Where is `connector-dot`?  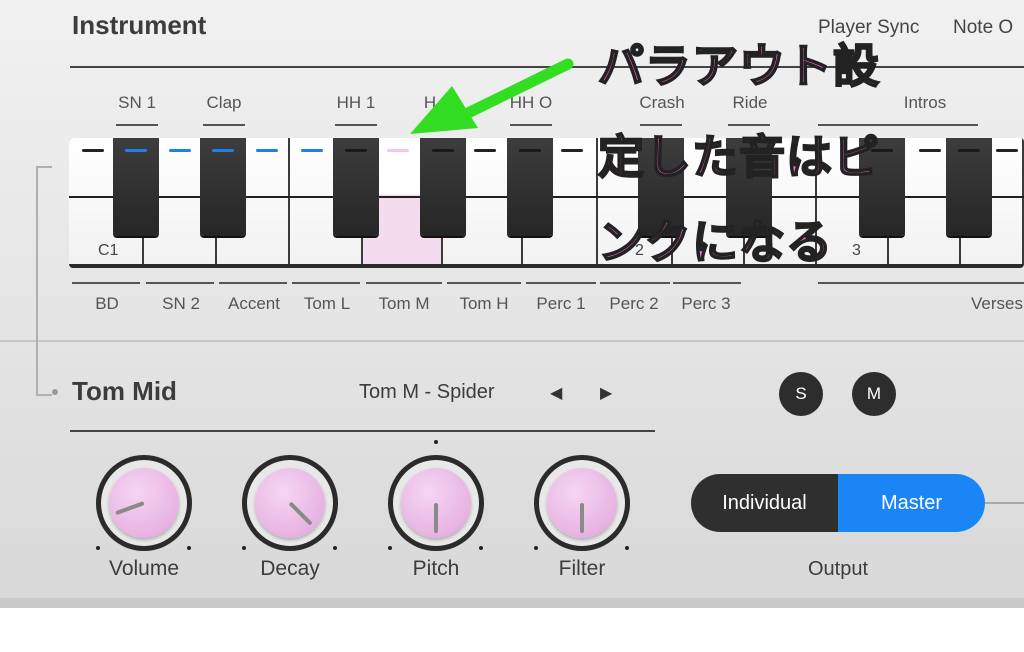 connector-dot is located at coordinates (55, 392).